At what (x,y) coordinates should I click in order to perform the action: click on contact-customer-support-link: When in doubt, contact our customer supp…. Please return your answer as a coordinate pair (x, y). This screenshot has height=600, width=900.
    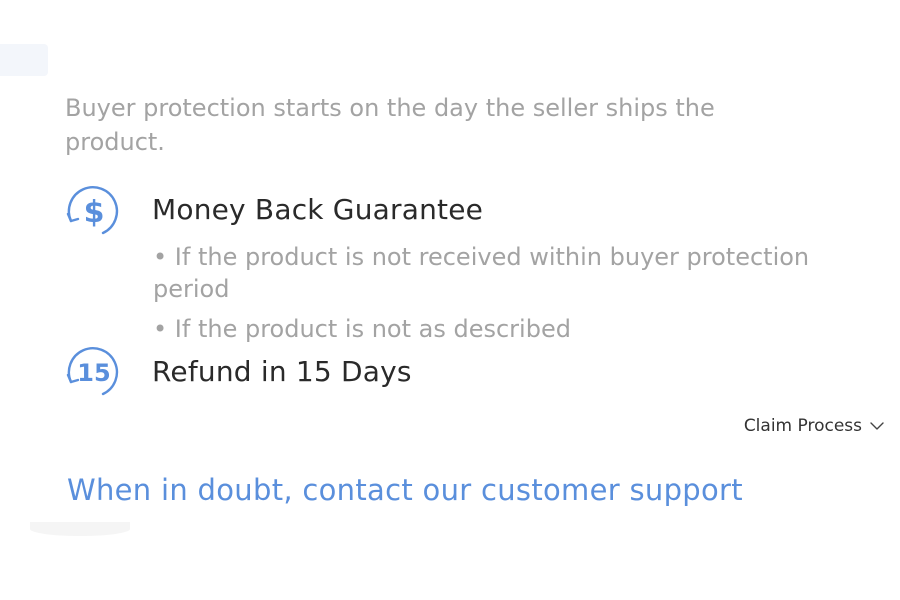
    Looking at the image, I should click on (405, 490).